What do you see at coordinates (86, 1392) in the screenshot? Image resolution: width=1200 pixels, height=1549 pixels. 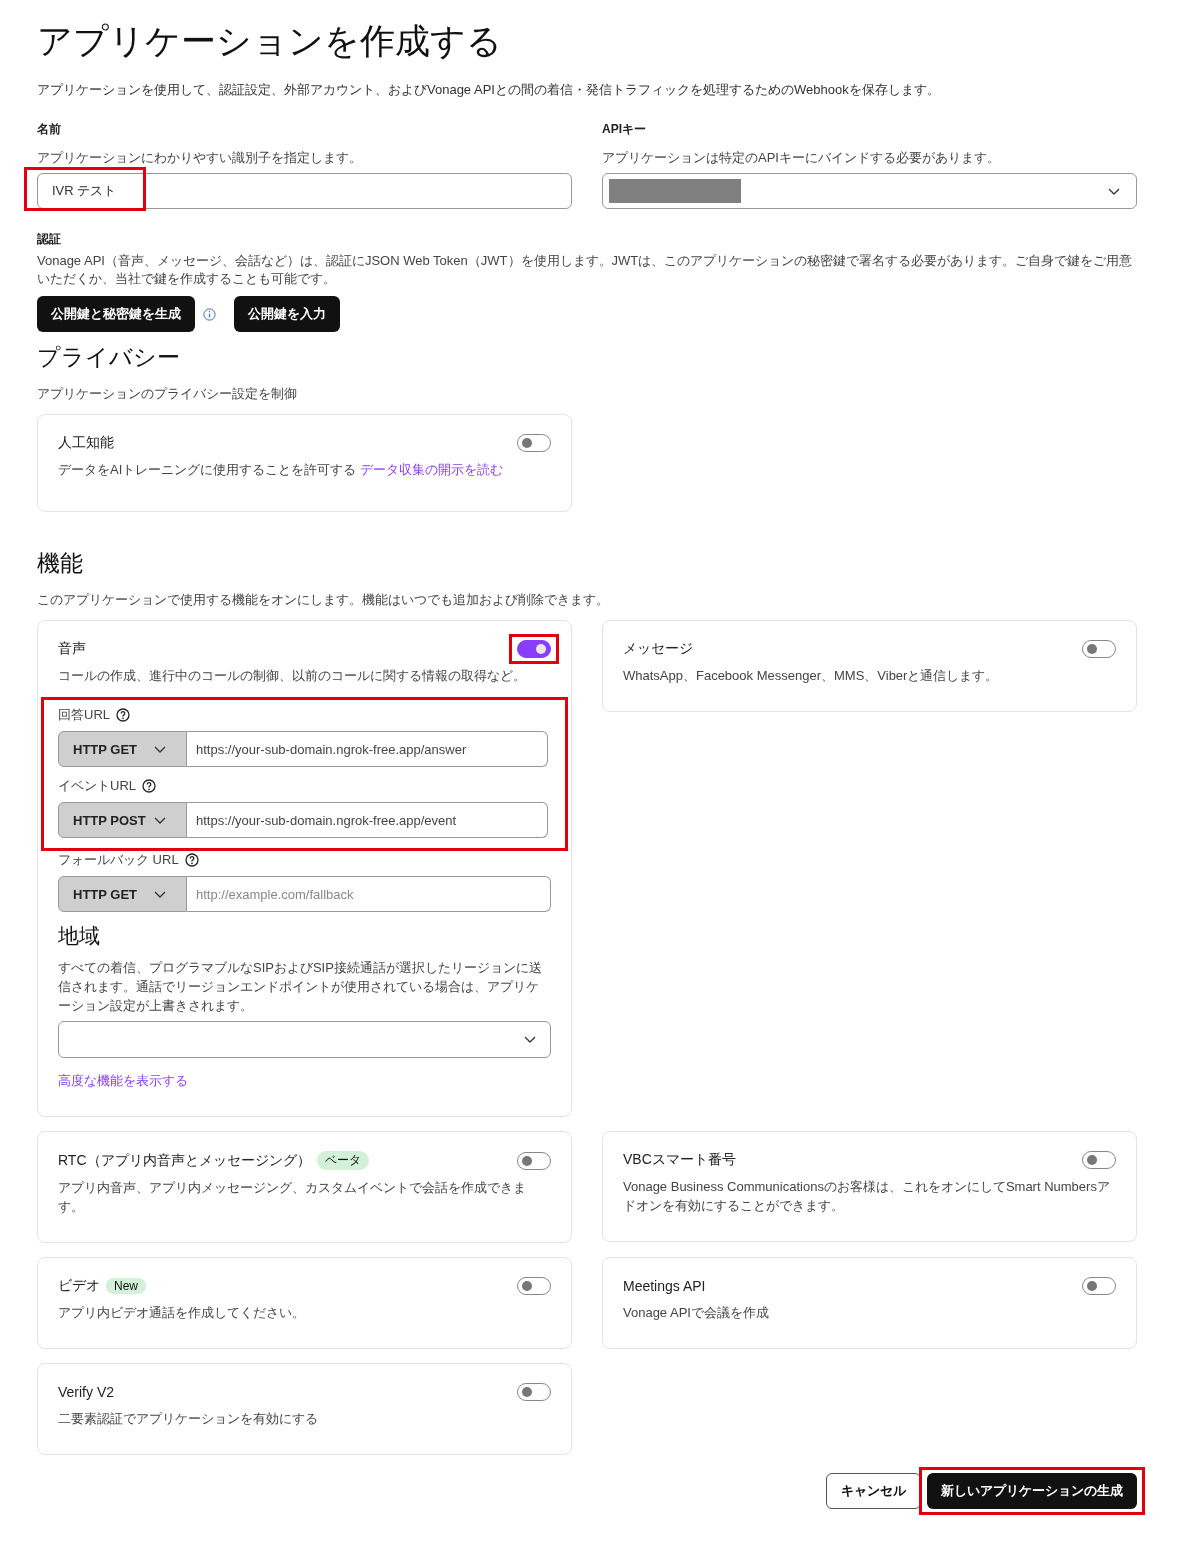 I see `feature-title: Verify V2` at bounding box center [86, 1392].